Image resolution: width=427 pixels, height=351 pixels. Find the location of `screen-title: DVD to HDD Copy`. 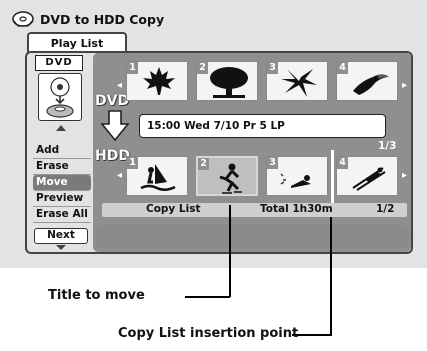

screen-title: DVD to HDD Copy is located at coordinates (88, 19).